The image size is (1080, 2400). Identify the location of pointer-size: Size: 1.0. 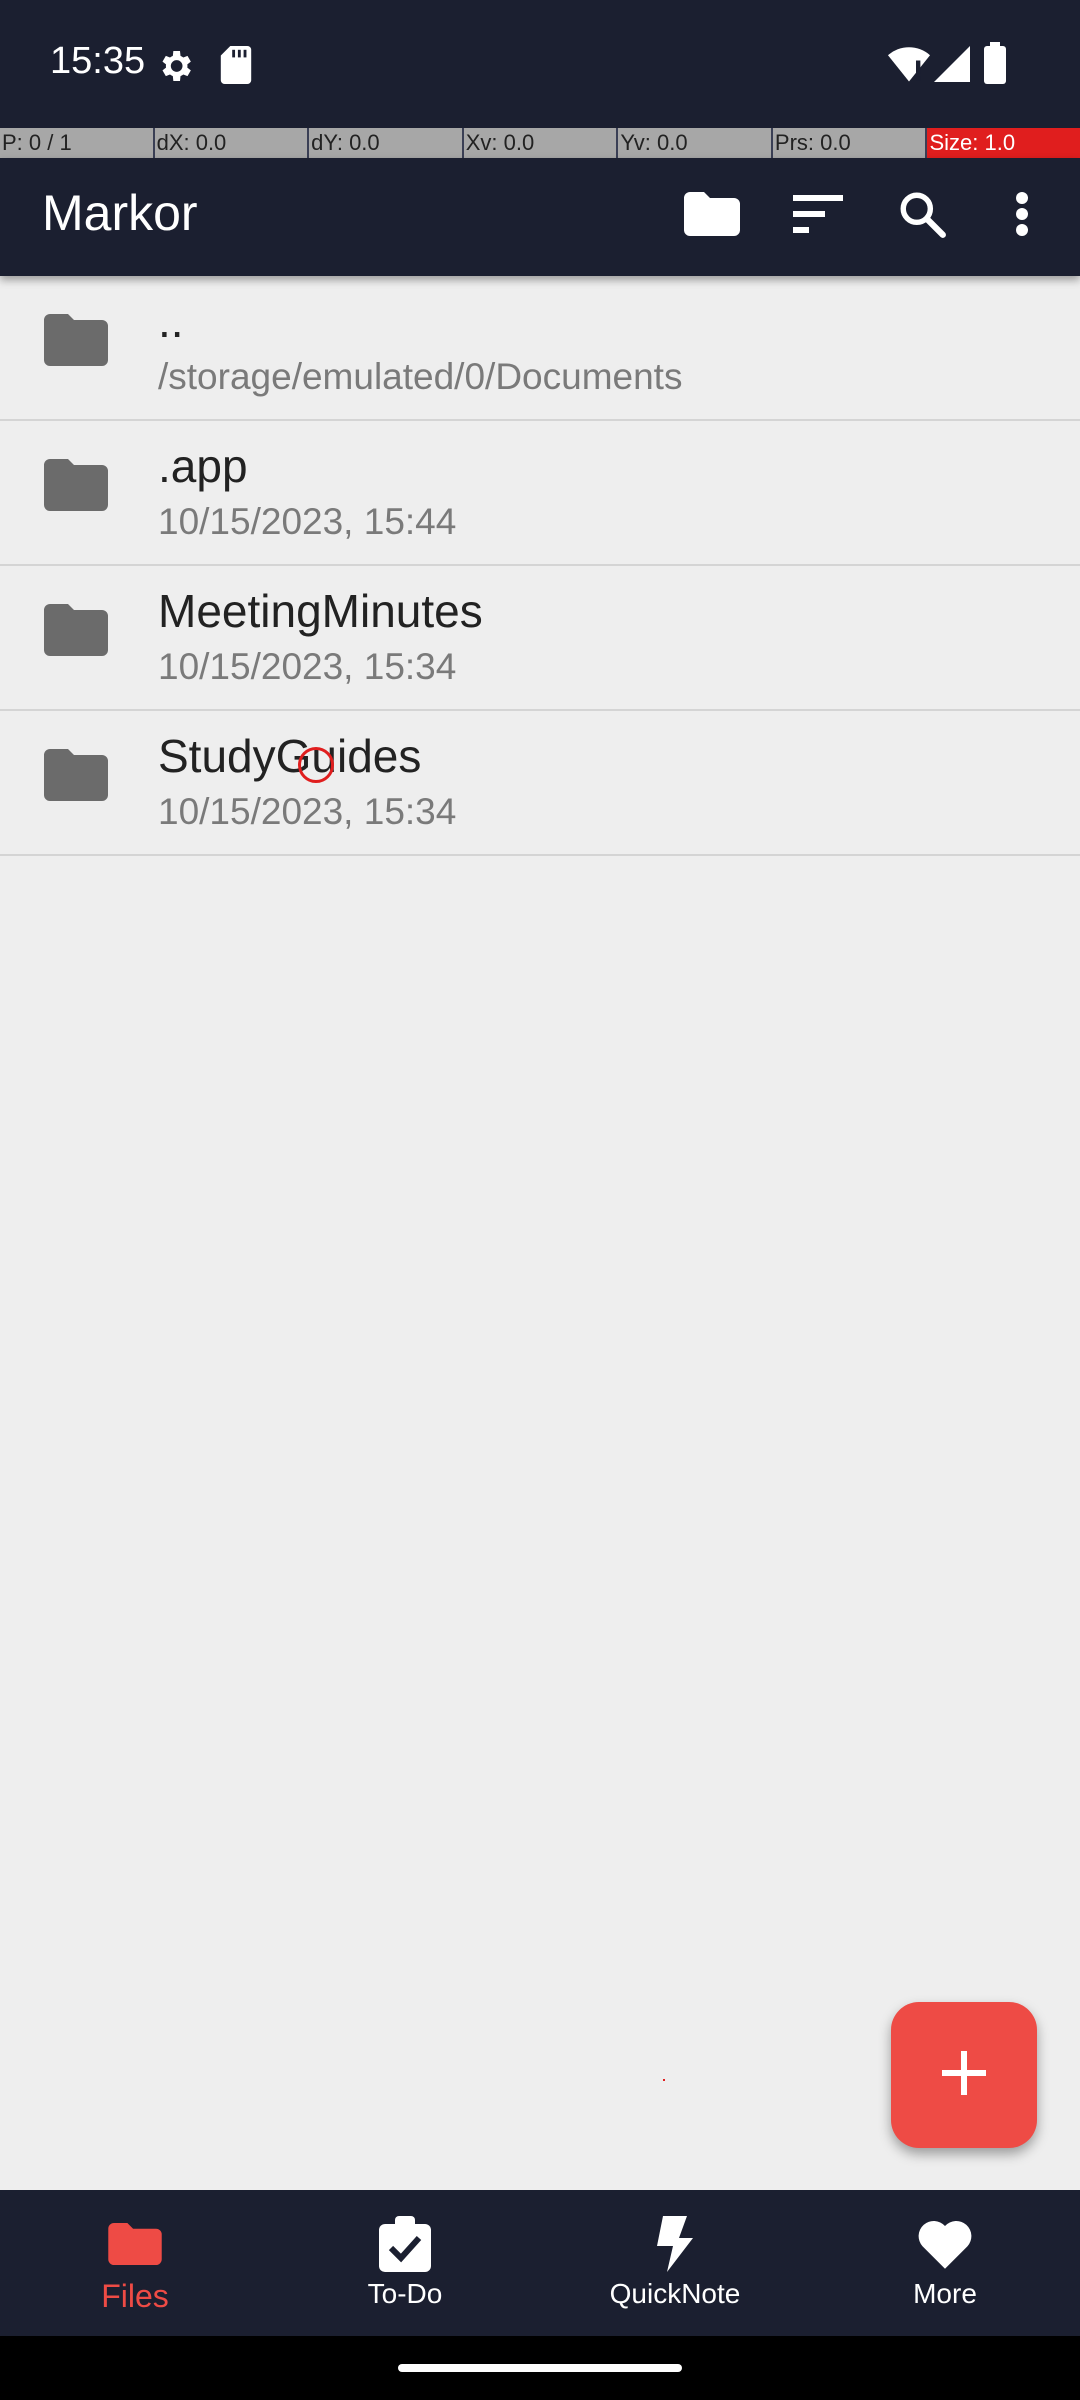
(1003, 143).